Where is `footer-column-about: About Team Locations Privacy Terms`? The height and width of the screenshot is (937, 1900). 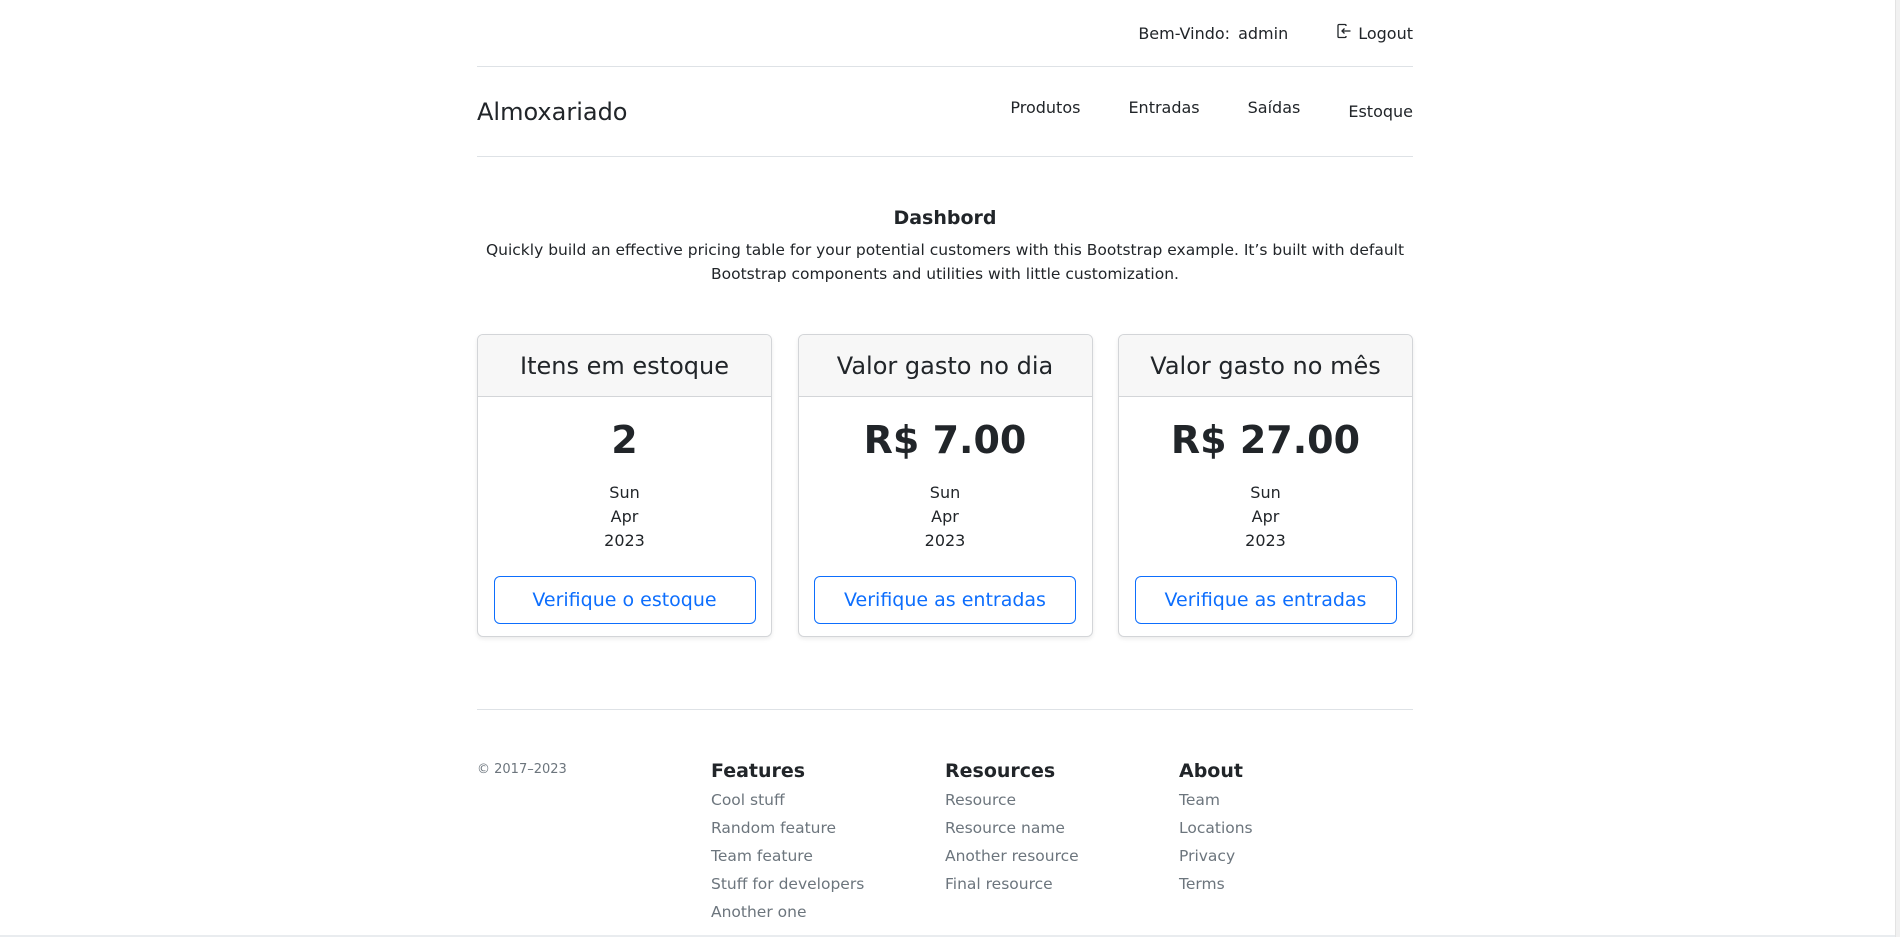 footer-column-about: About Team Locations Privacy Terms is located at coordinates (1296, 843).